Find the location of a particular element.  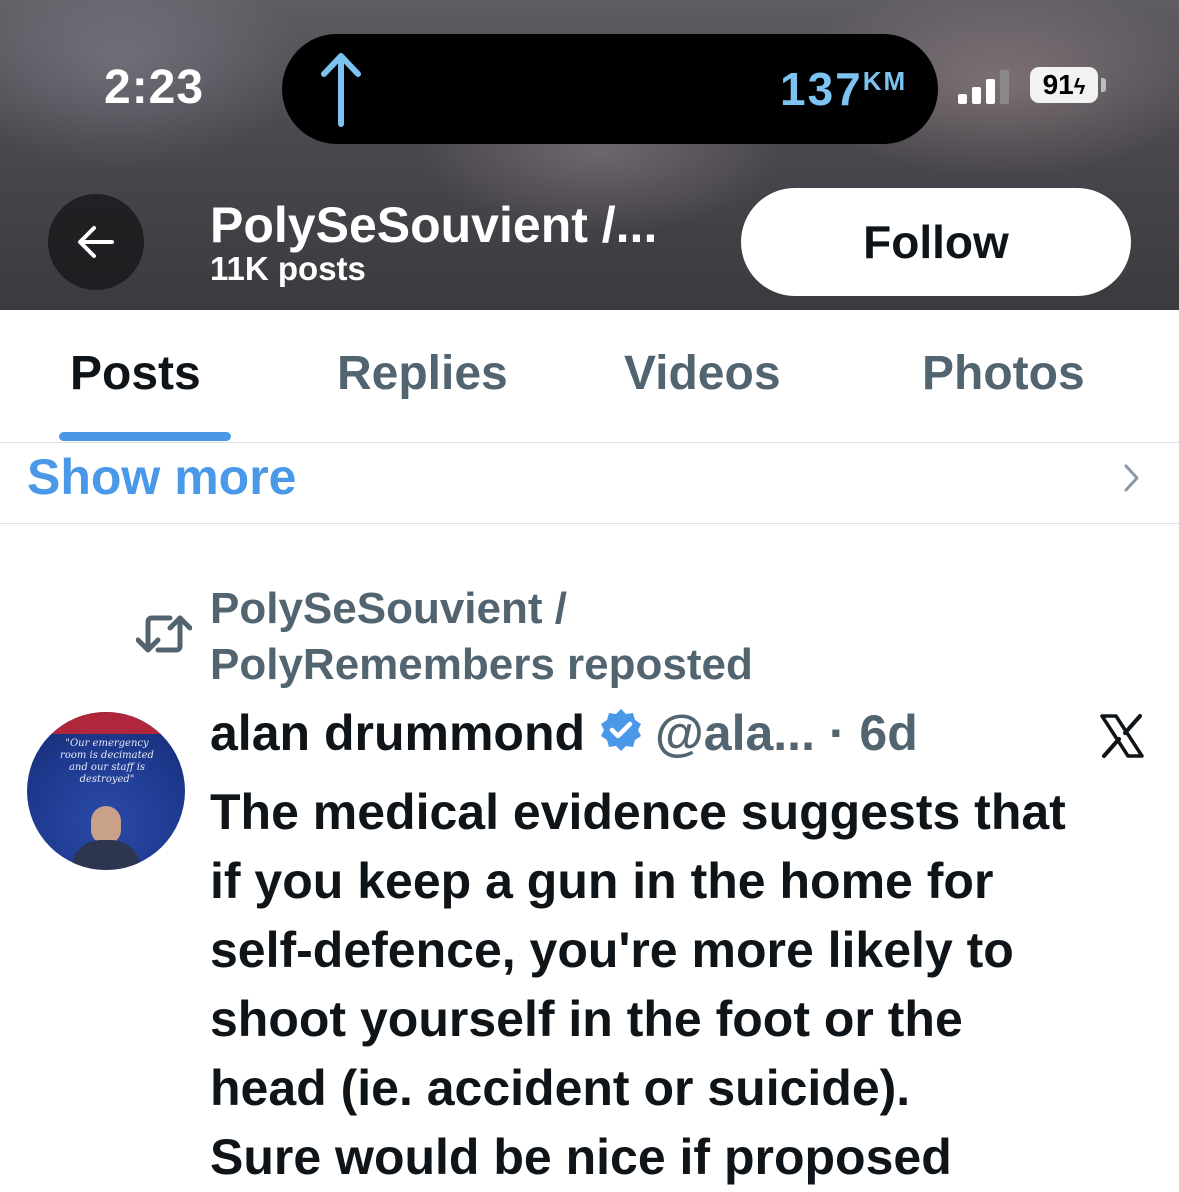

follow-button: Follow is located at coordinates (936, 242).